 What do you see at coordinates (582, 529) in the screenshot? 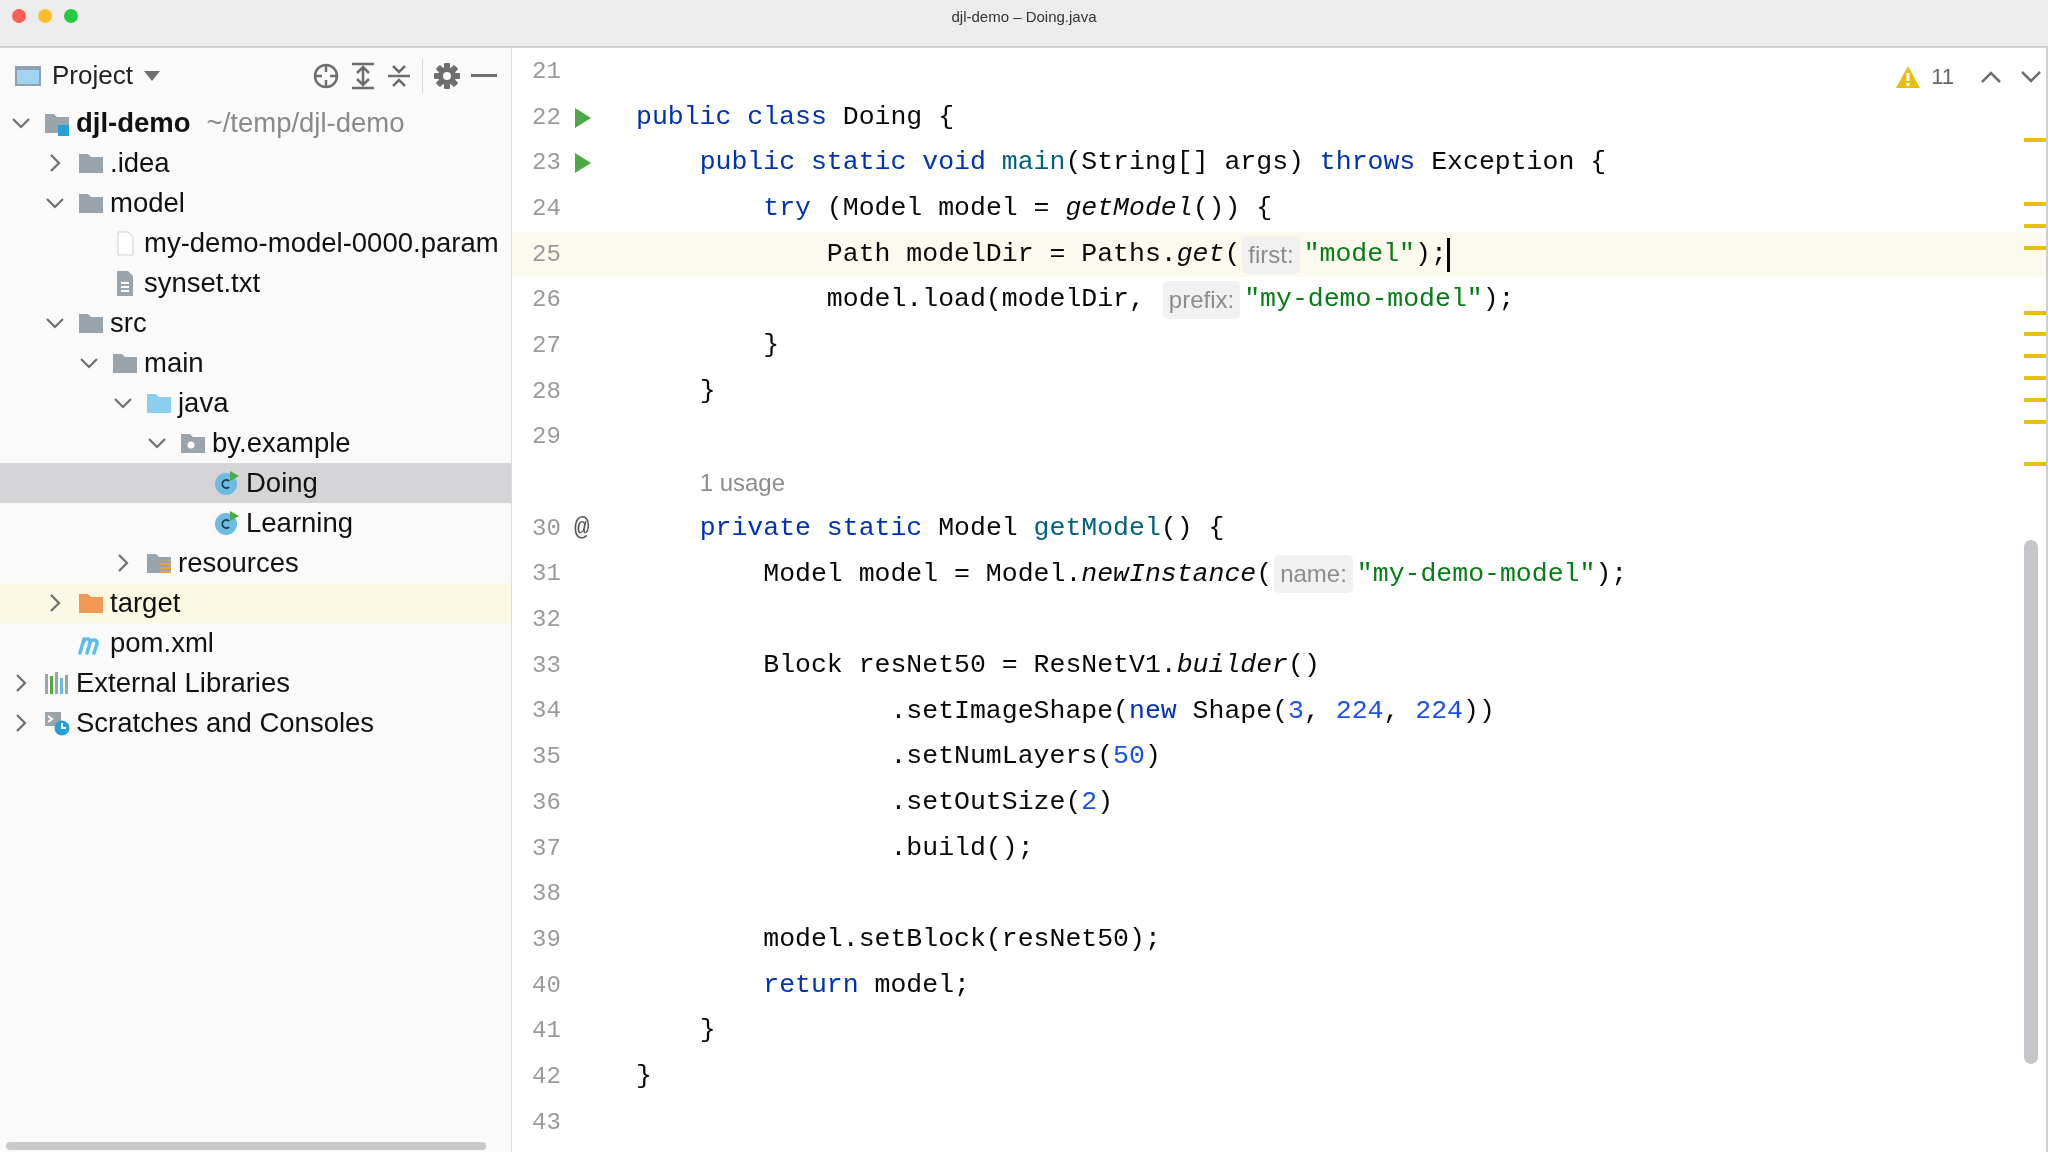
I see `gutter-marker: @` at bounding box center [582, 529].